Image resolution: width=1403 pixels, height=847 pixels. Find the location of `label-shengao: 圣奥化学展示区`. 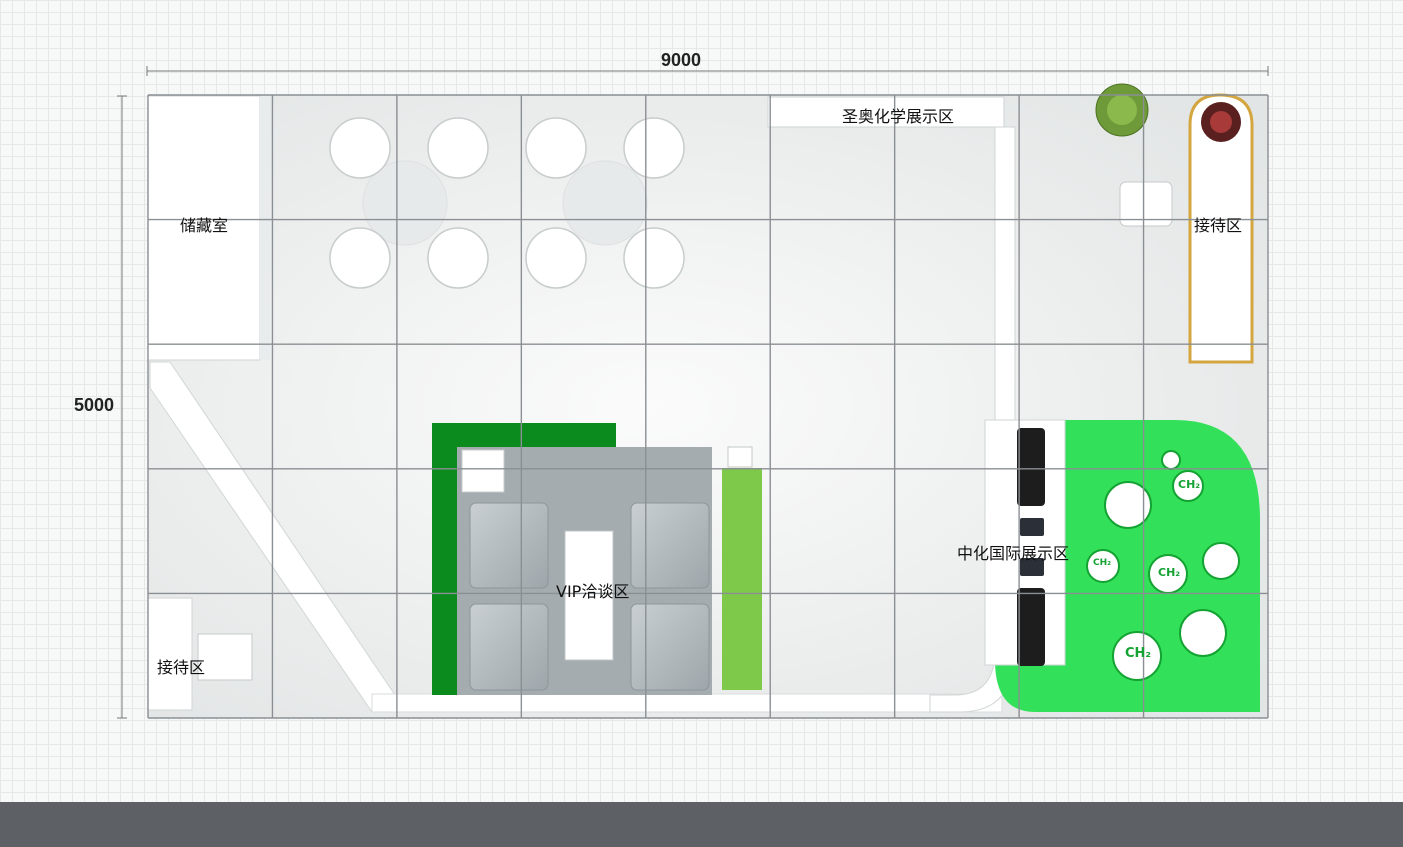

label-shengao: 圣奥化学展示区 is located at coordinates (898, 116).